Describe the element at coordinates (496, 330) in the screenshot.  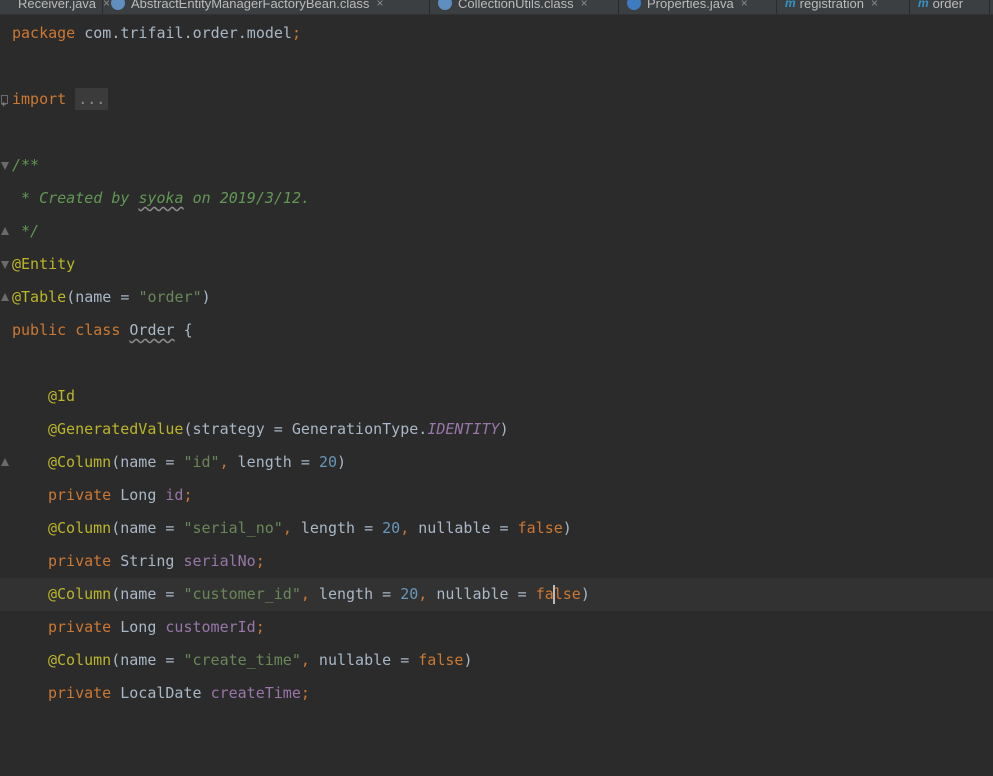
I see `code-line: public class Order {` at that location.